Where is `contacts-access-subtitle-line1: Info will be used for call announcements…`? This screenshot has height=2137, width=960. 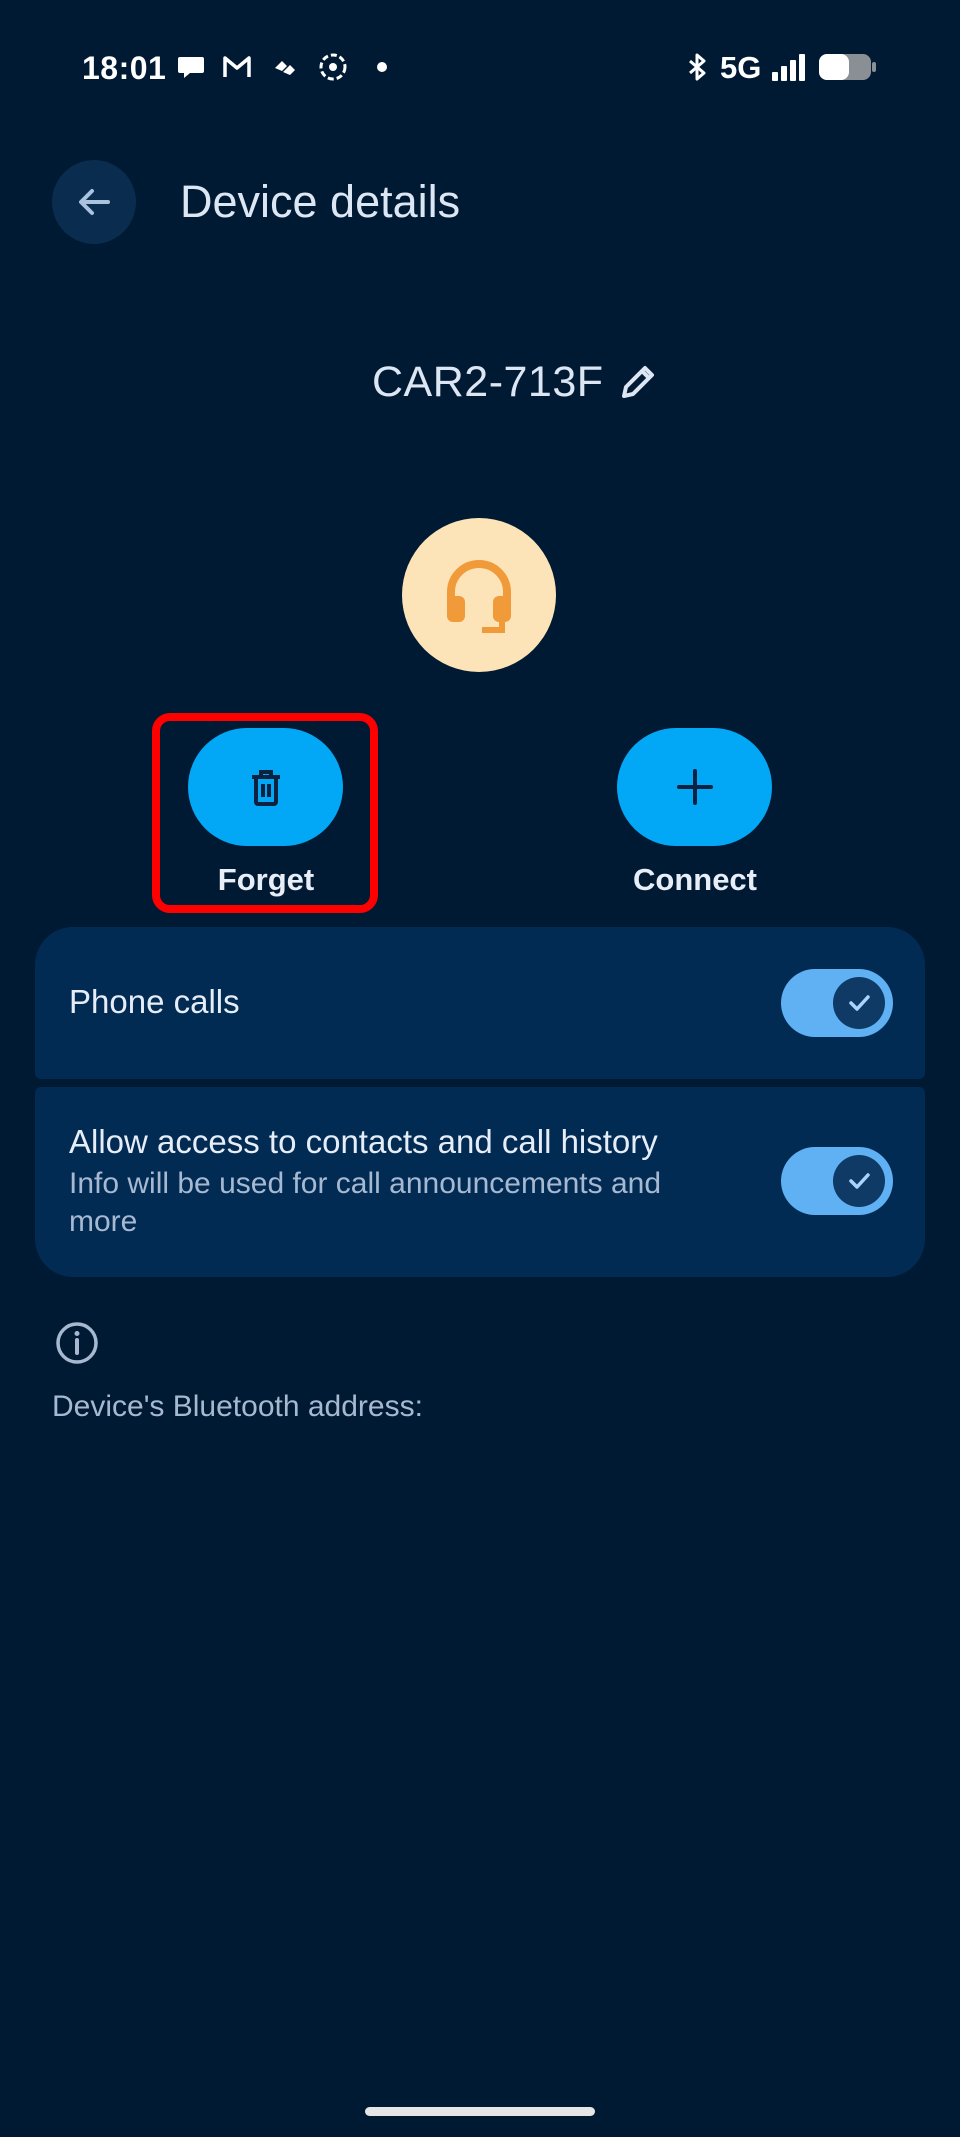 contacts-access-subtitle-line1: Info will be used for call announcements… is located at coordinates (365, 1183).